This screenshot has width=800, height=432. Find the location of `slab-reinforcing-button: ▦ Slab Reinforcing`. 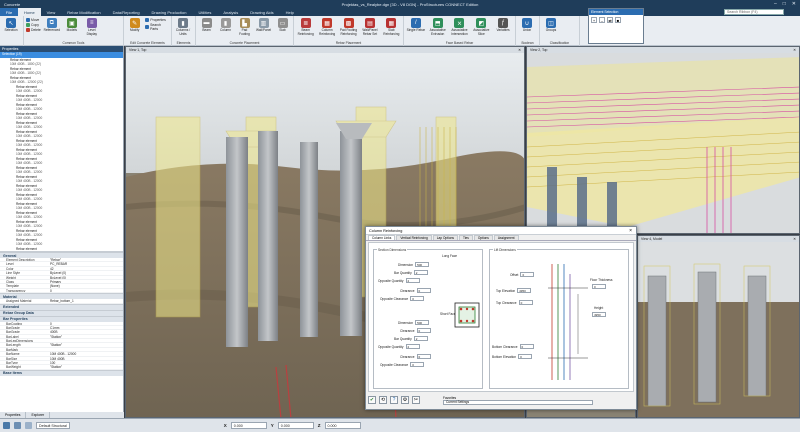

slab-reinforcing-button: ▦ Slab Reinforcing is located at coordinates (391, 27).